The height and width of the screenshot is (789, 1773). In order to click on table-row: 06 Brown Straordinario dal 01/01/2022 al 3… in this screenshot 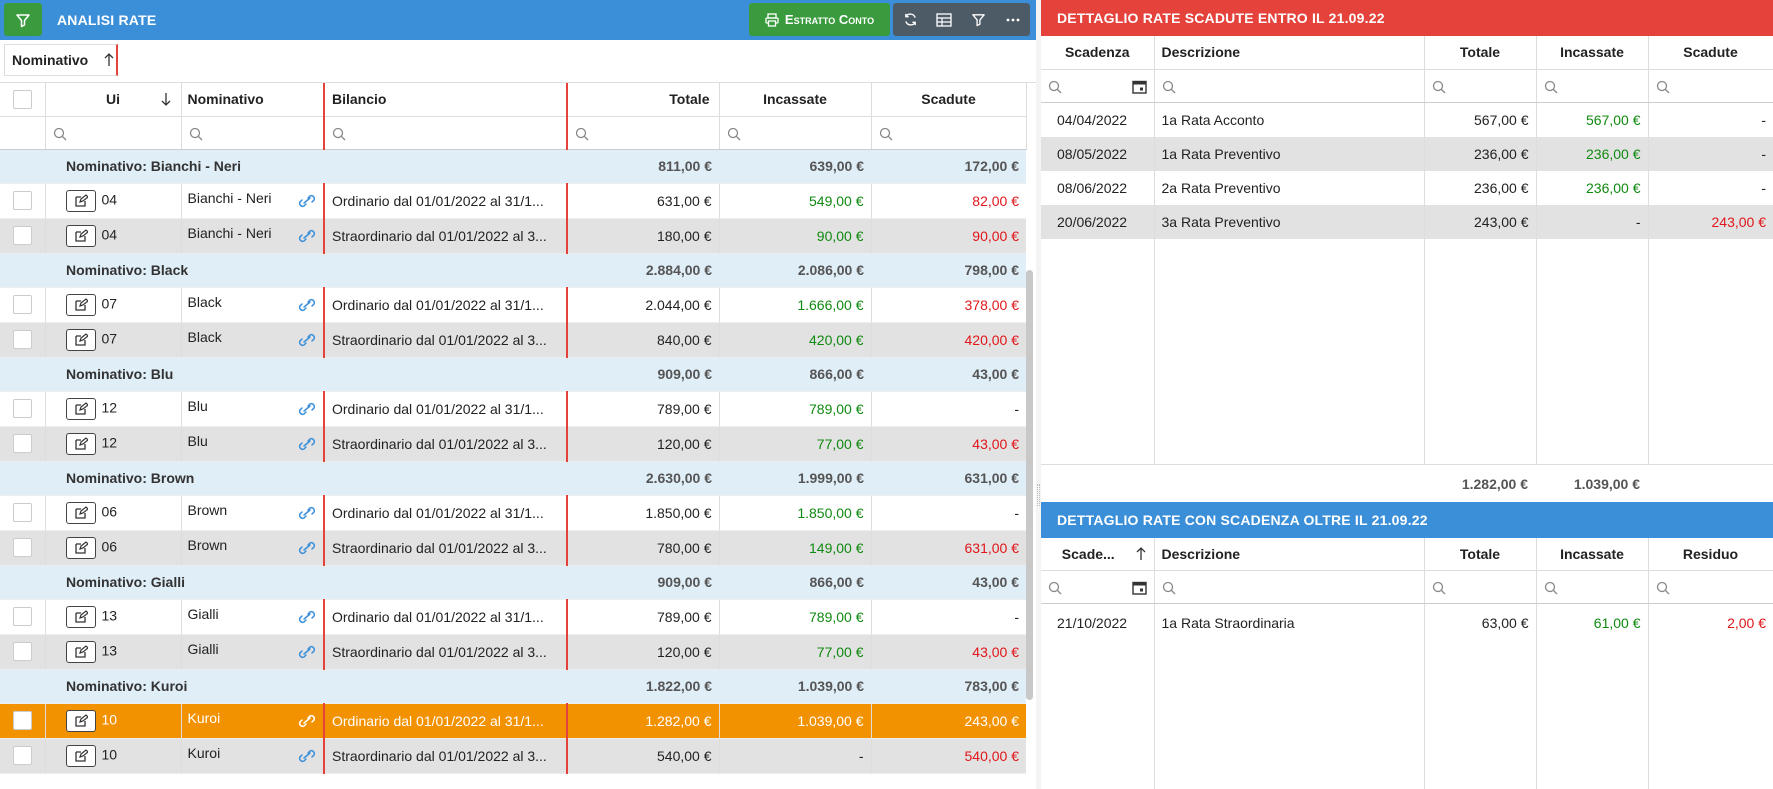, I will do `click(513, 548)`.